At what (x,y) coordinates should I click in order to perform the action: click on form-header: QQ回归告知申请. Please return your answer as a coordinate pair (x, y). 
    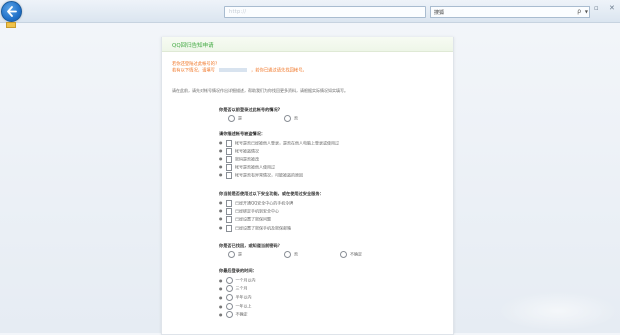
    Looking at the image, I should click on (307, 44).